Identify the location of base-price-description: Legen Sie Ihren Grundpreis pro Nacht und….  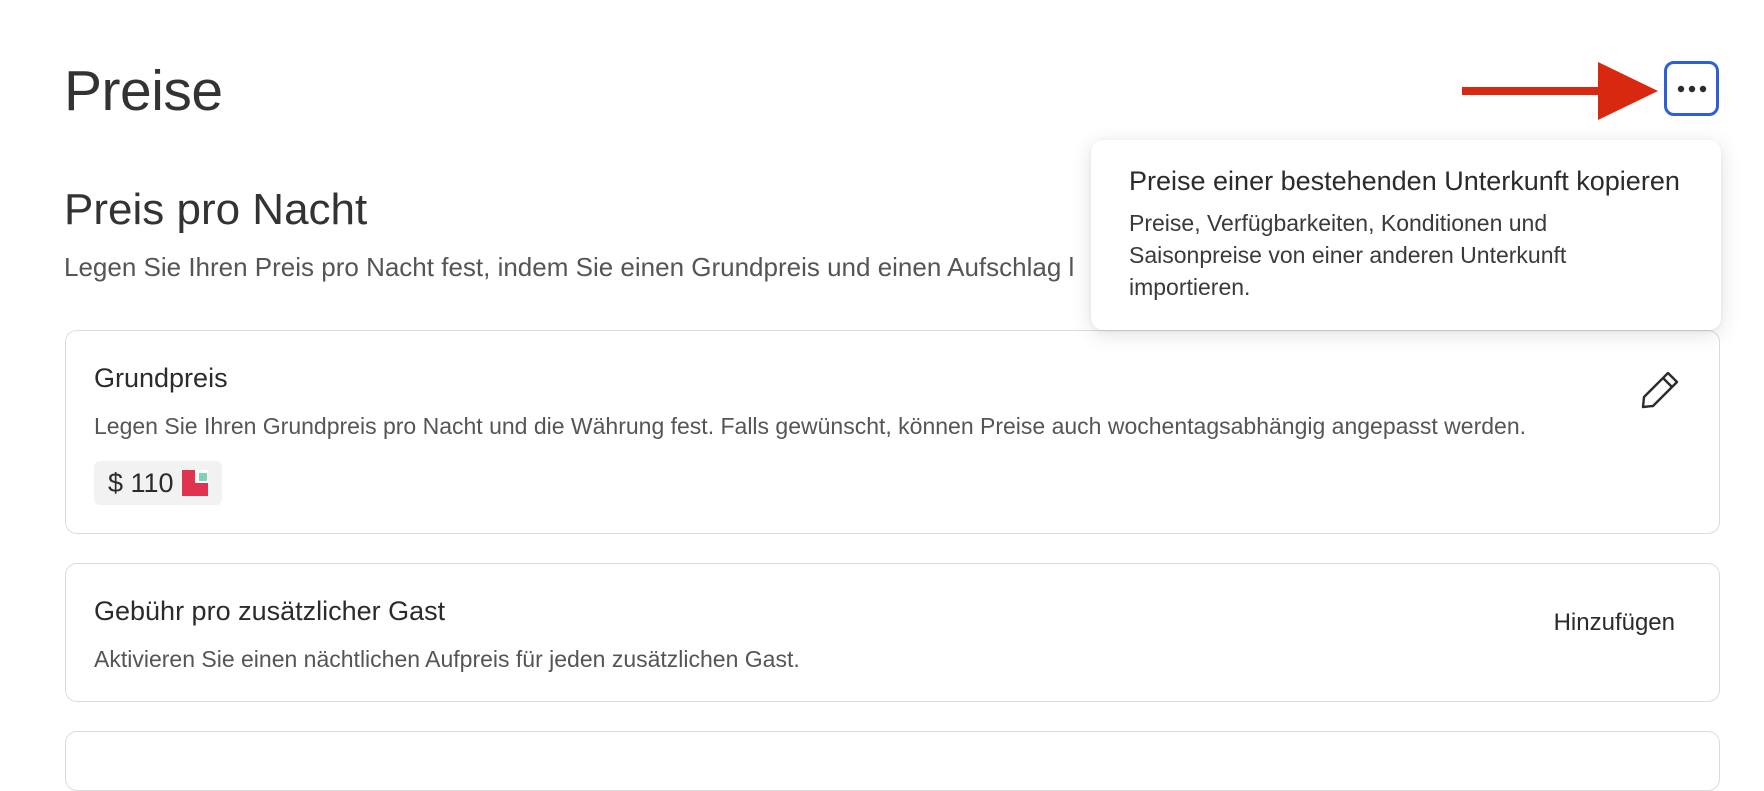
(810, 426).